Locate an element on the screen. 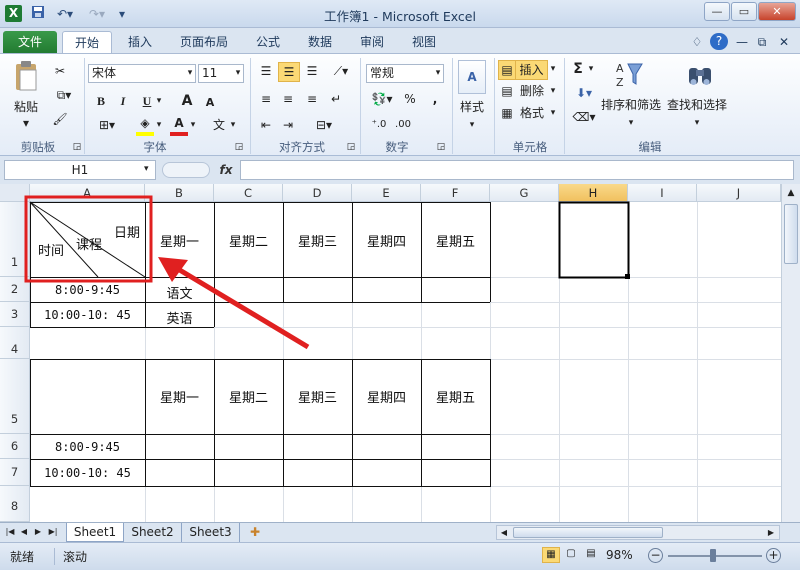 The height and width of the screenshot is (570, 800). styles-icon: A is located at coordinates (472, 77).